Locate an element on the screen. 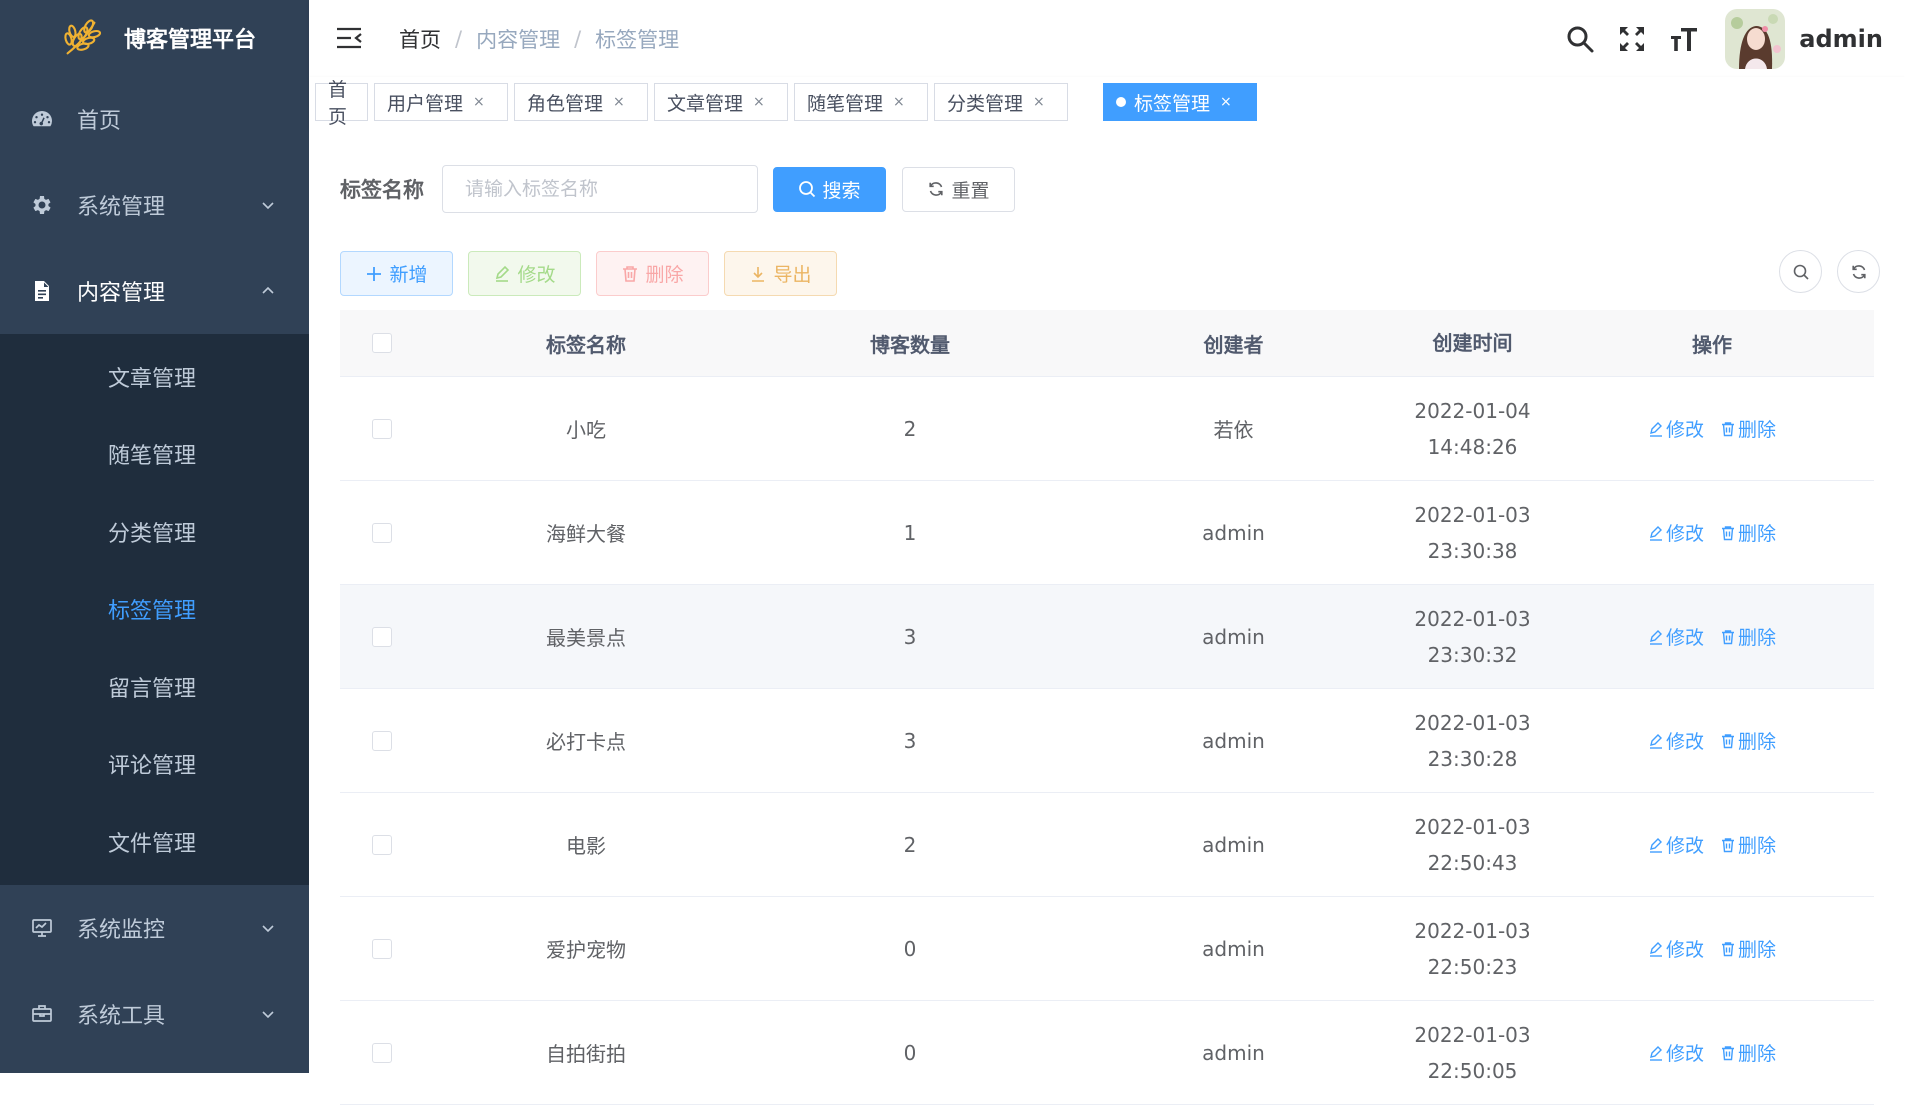  username: admin is located at coordinates (1841, 39).